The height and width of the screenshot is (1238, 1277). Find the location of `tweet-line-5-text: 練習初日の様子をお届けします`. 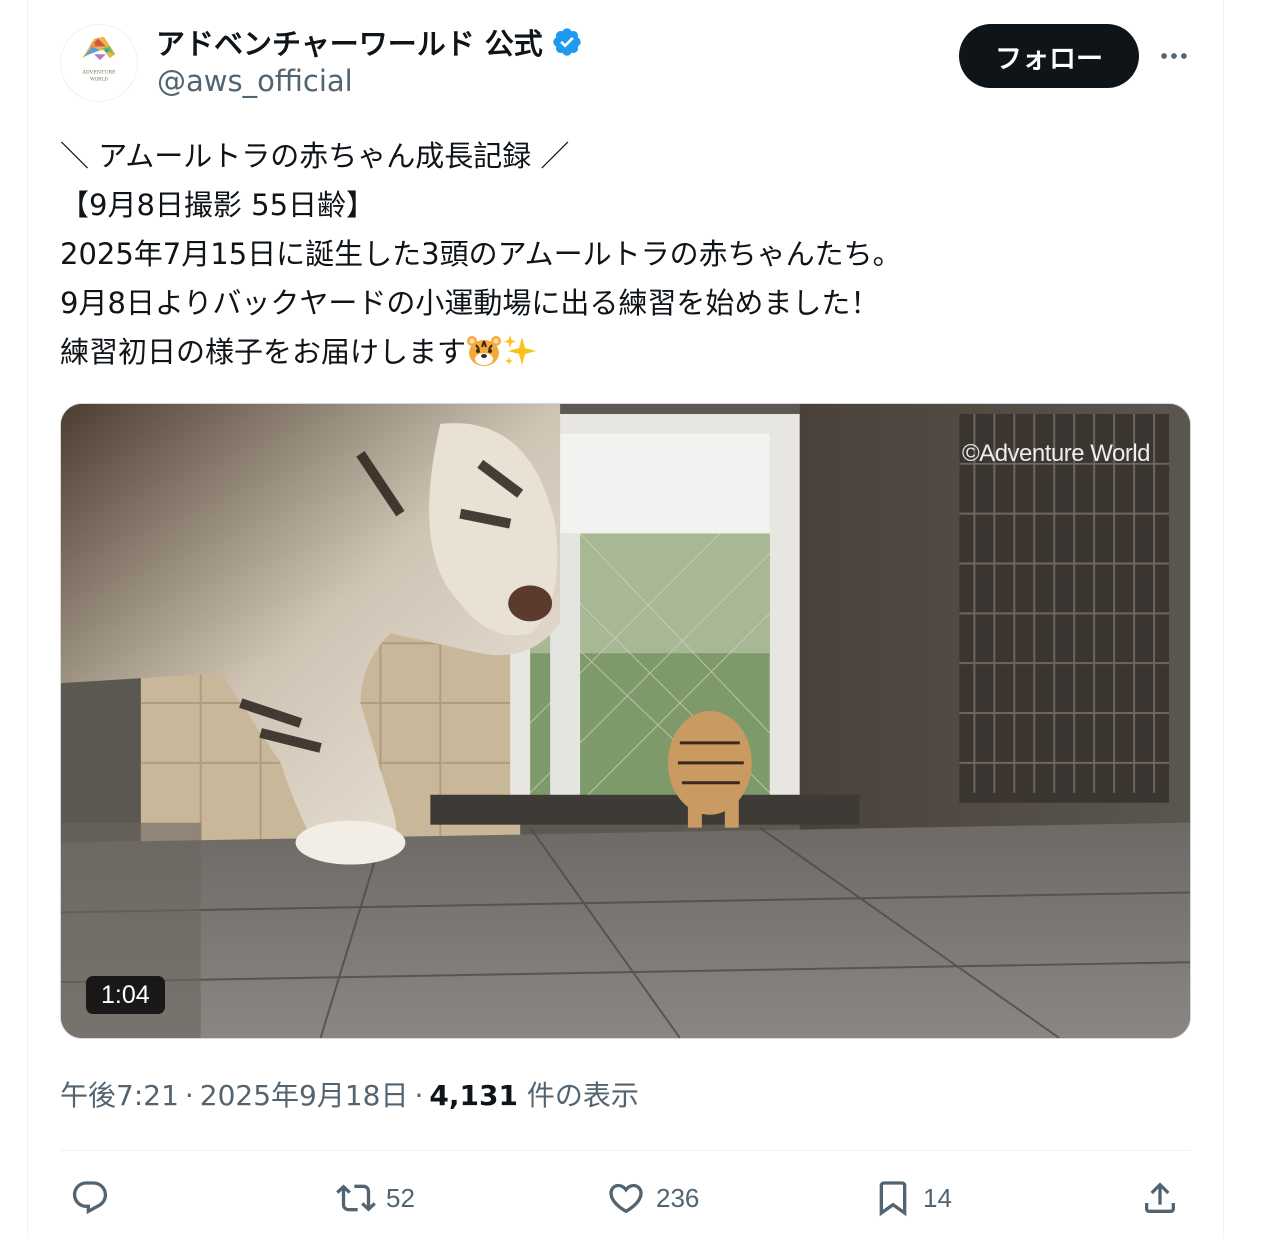

tweet-line-5-text: 練習初日の様子をお届けします is located at coordinates (263, 352).